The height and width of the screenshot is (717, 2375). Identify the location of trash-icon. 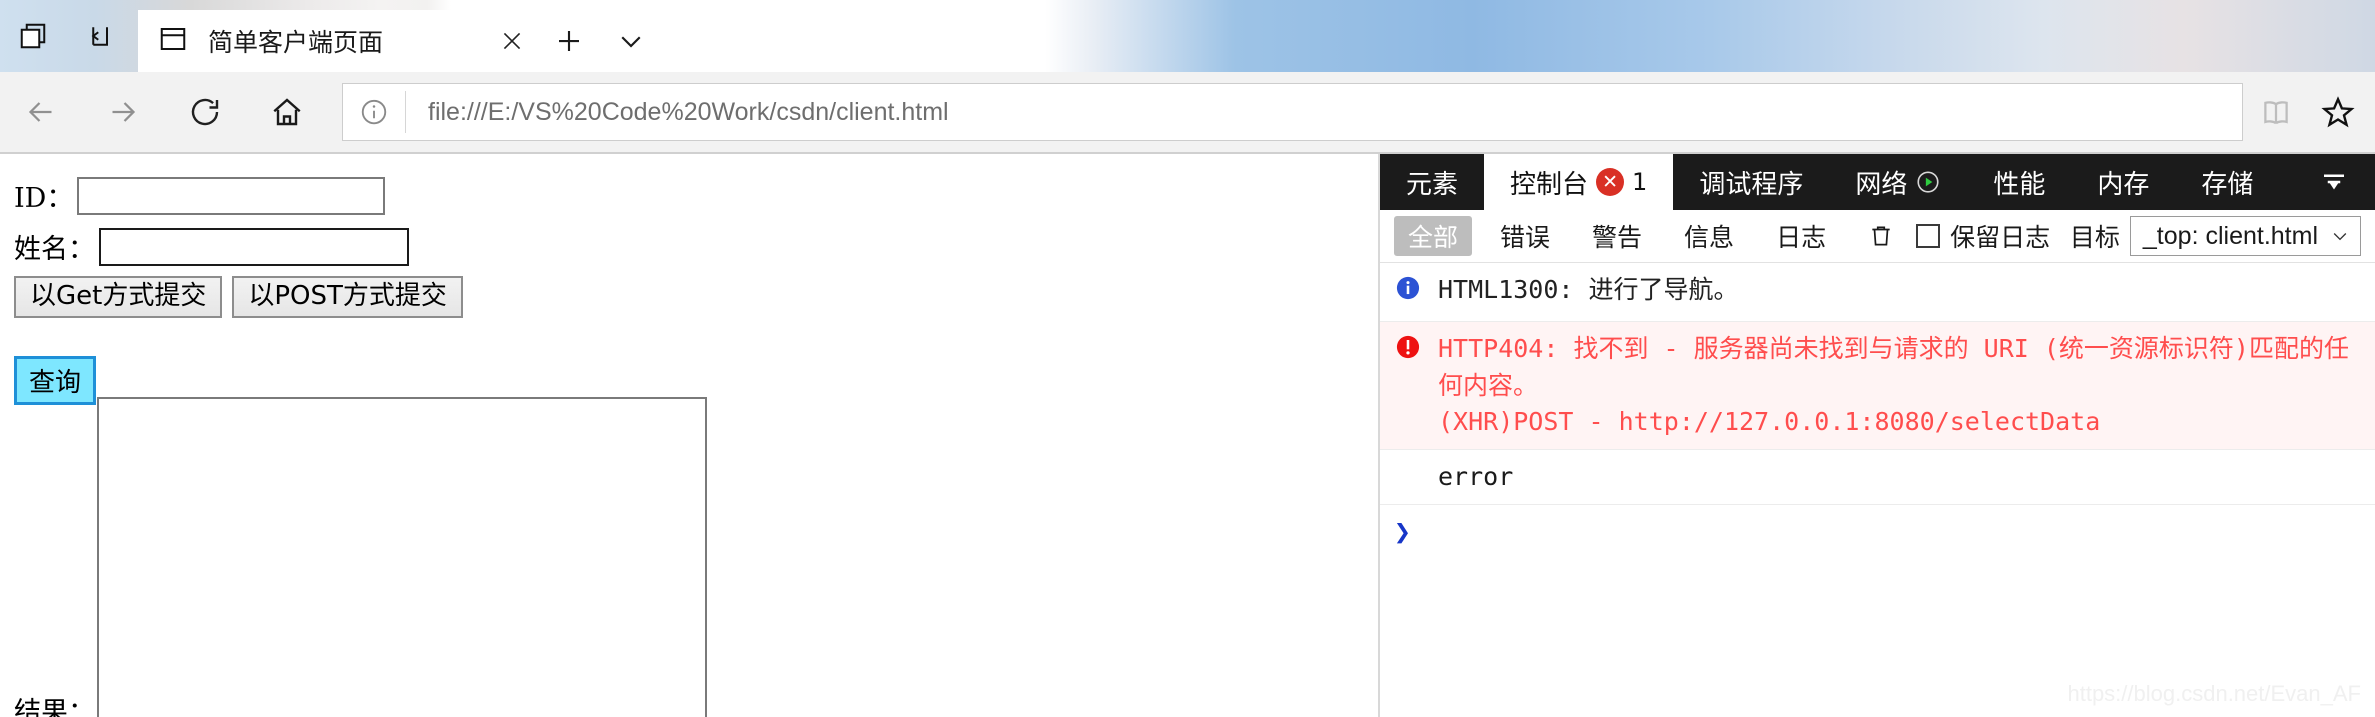
(1881, 236).